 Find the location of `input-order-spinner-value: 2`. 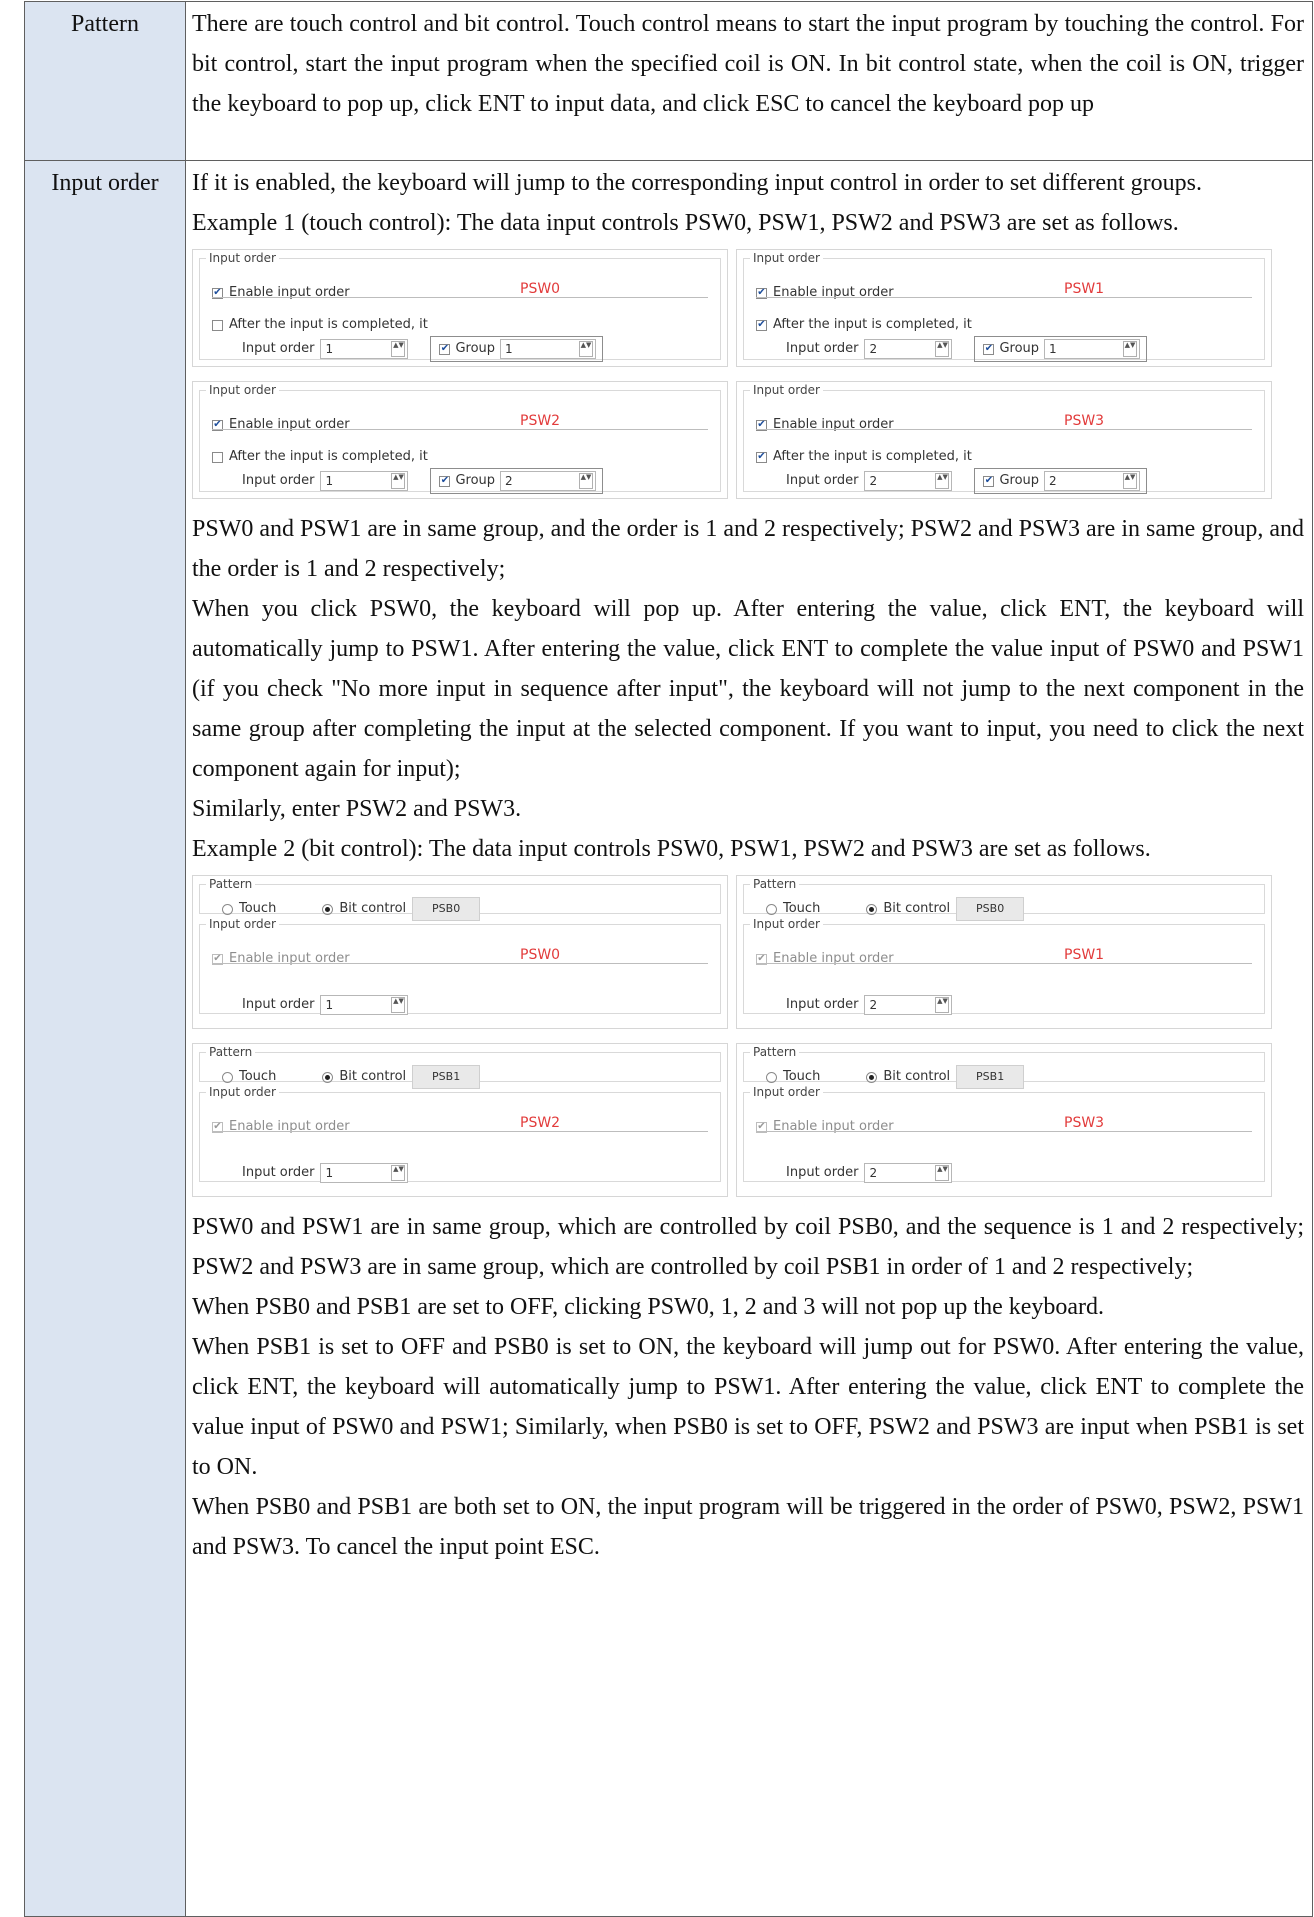

input-order-spinner-value: 2 is located at coordinates (873, 349).